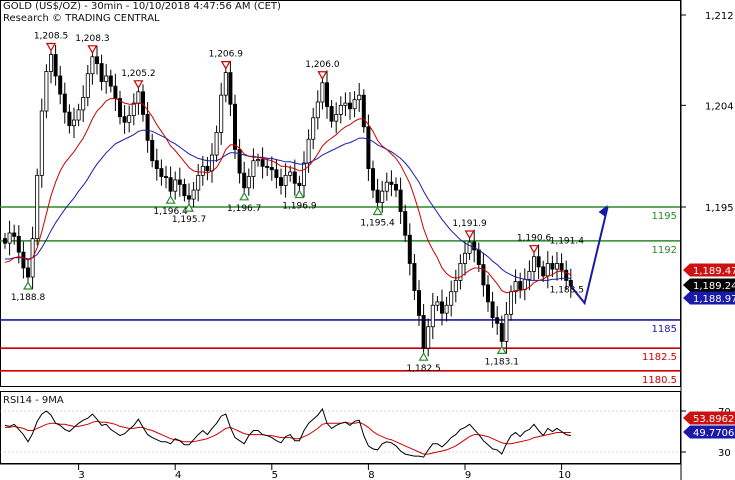 The image size is (735, 480). What do you see at coordinates (287, 432) in the screenshot?
I see `rsi-line` at bounding box center [287, 432].